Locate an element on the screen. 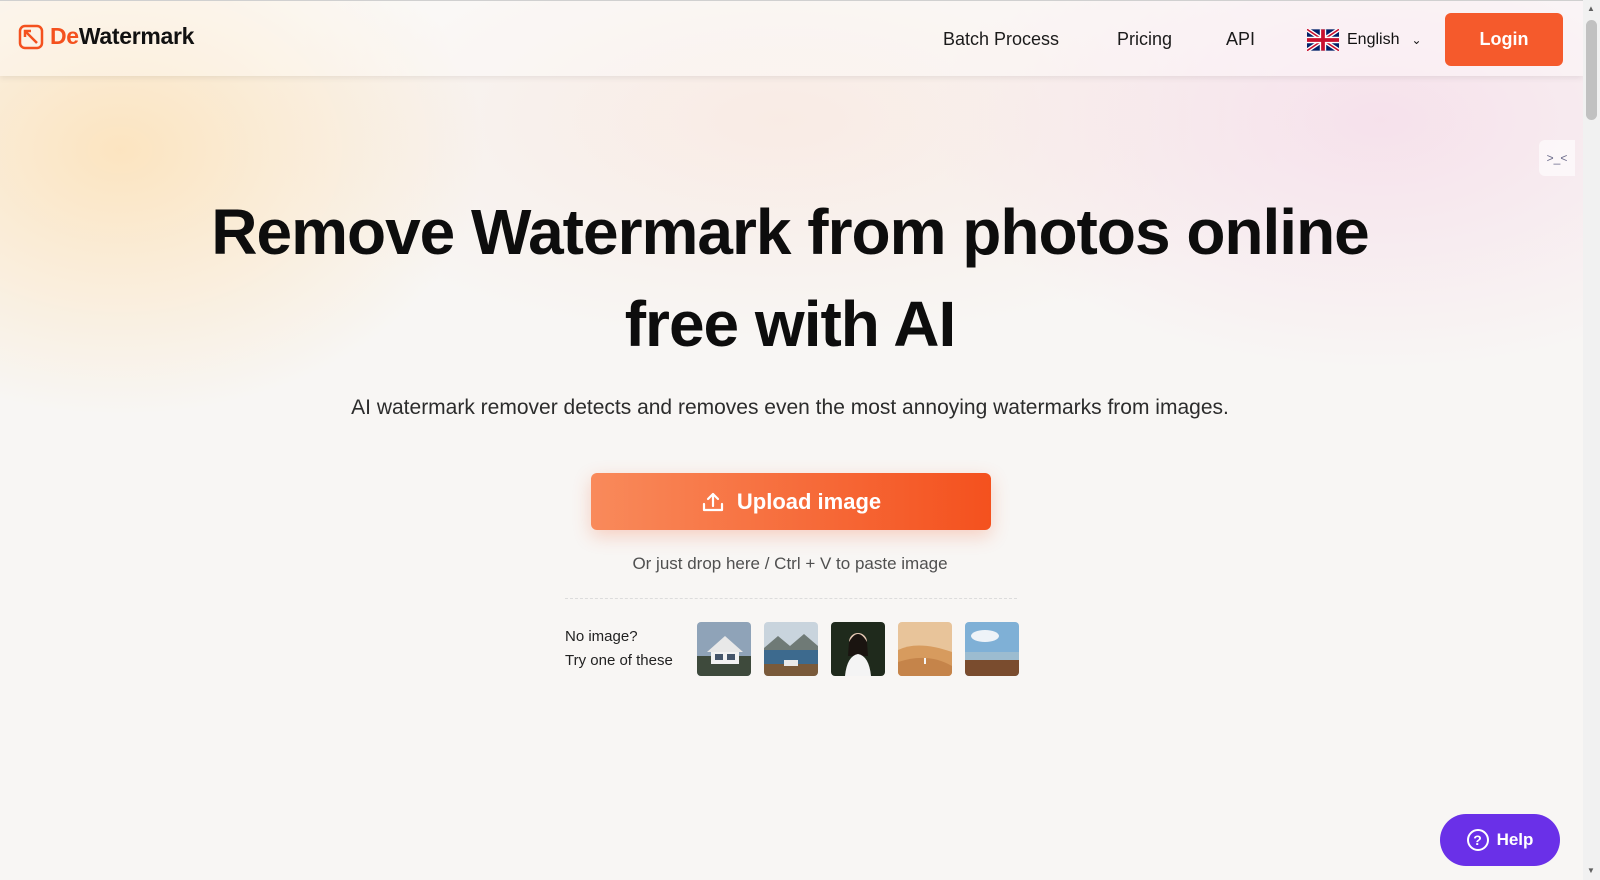 This screenshot has width=1600, height=880. help-button: ? Help is located at coordinates (1500, 840).